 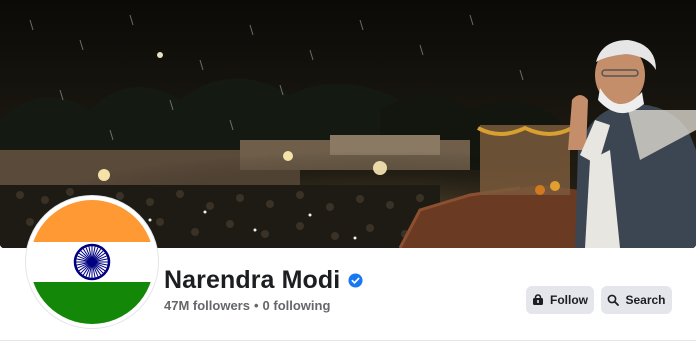 What do you see at coordinates (207, 305) in the screenshot?
I see `followers-count: 47M followers` at bounding box center [207, 305].